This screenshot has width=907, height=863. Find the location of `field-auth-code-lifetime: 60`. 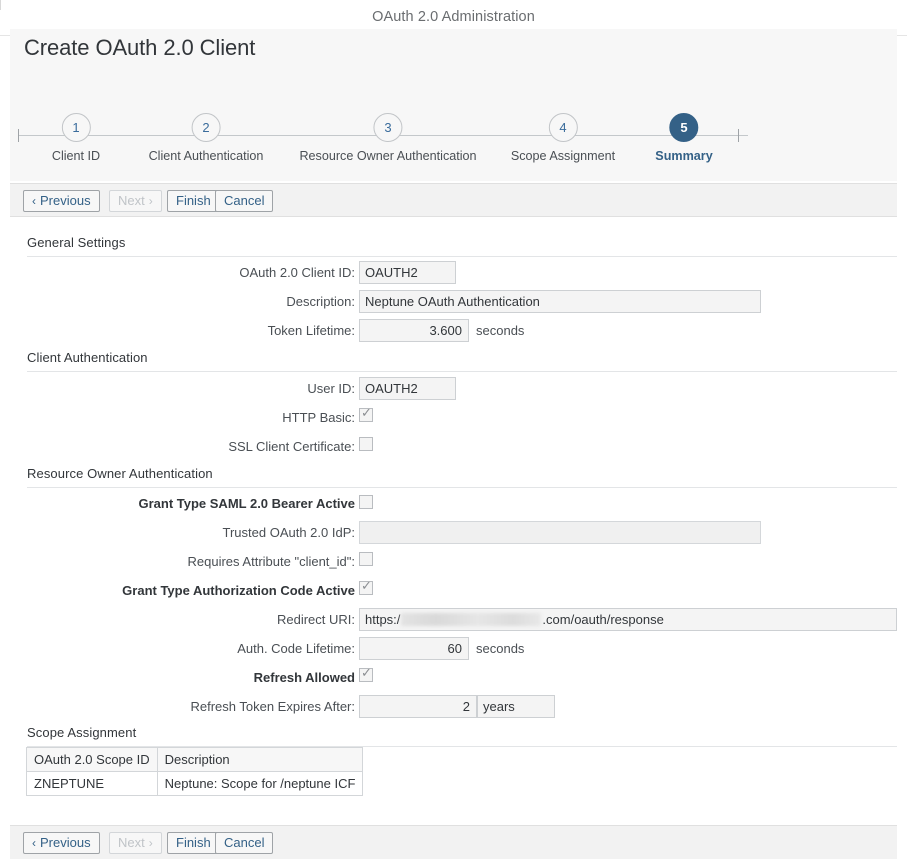

field-auth-code-lifetime: 60 is located at coordinates (414, 648).